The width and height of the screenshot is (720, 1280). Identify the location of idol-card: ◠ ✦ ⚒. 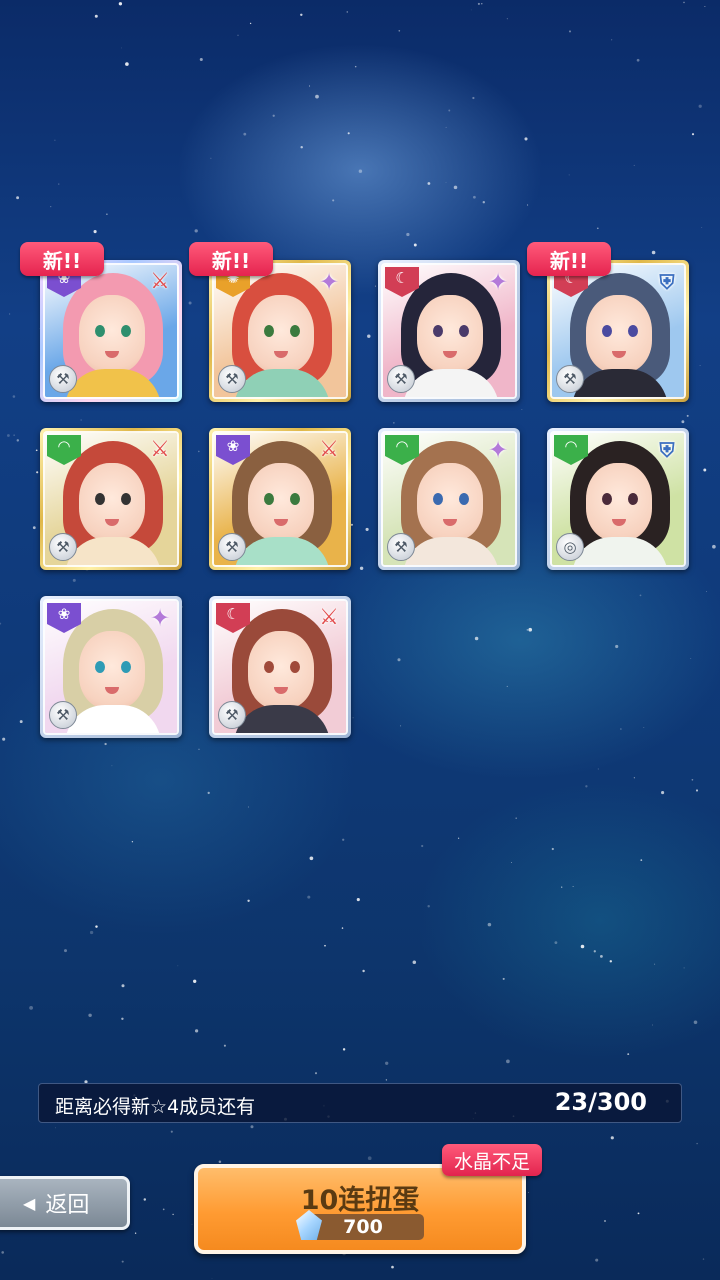
(449, 499).